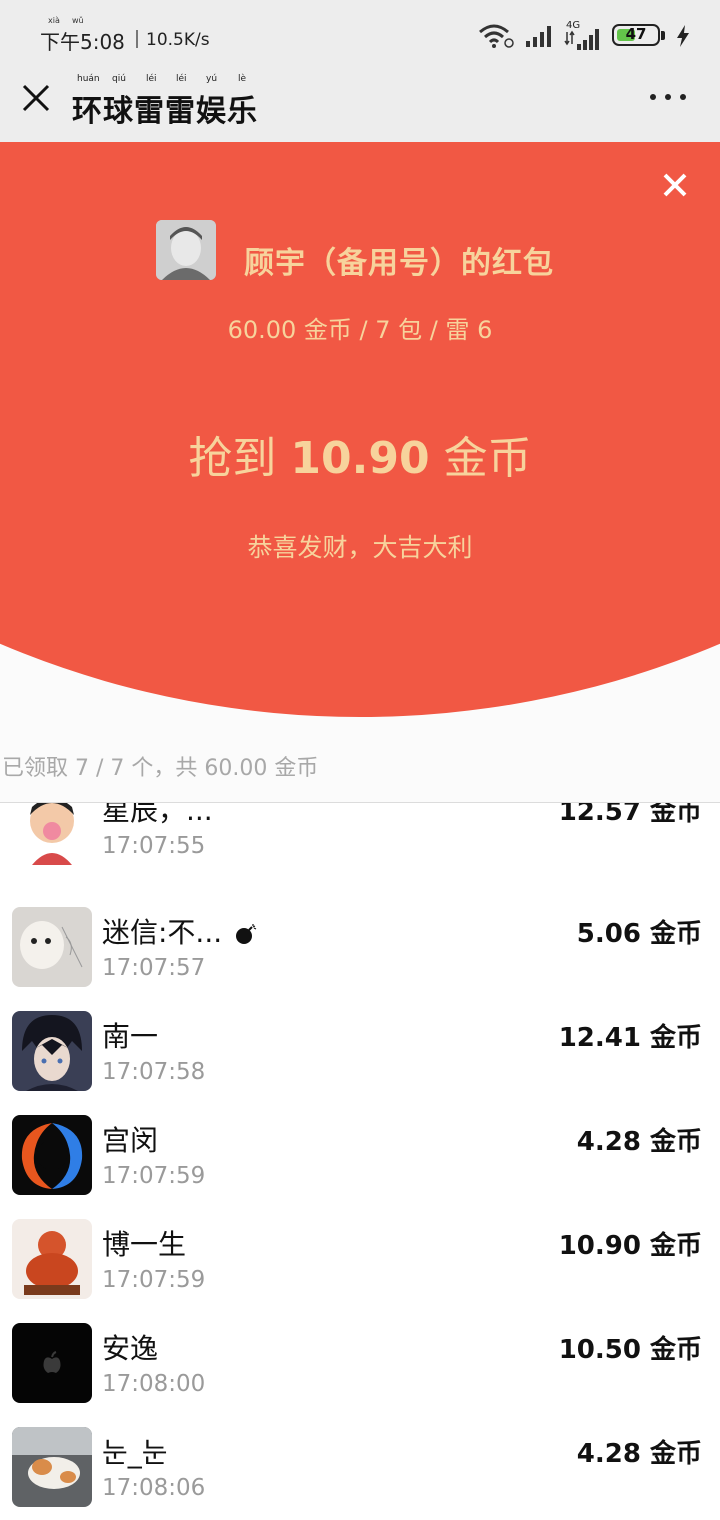  What do you see at coordinates (360, 458) in the screenshot?
I see `grab-amount: 10.90` at bounding box center [360, 458].